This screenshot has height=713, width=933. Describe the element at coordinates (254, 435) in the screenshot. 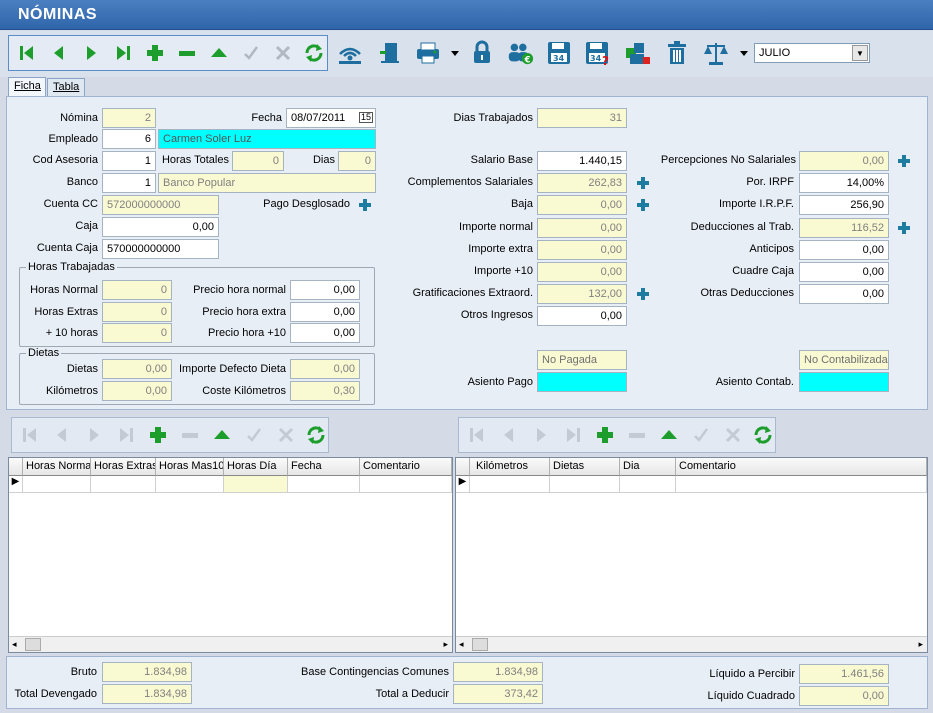

I see `left-post-button` at that location.